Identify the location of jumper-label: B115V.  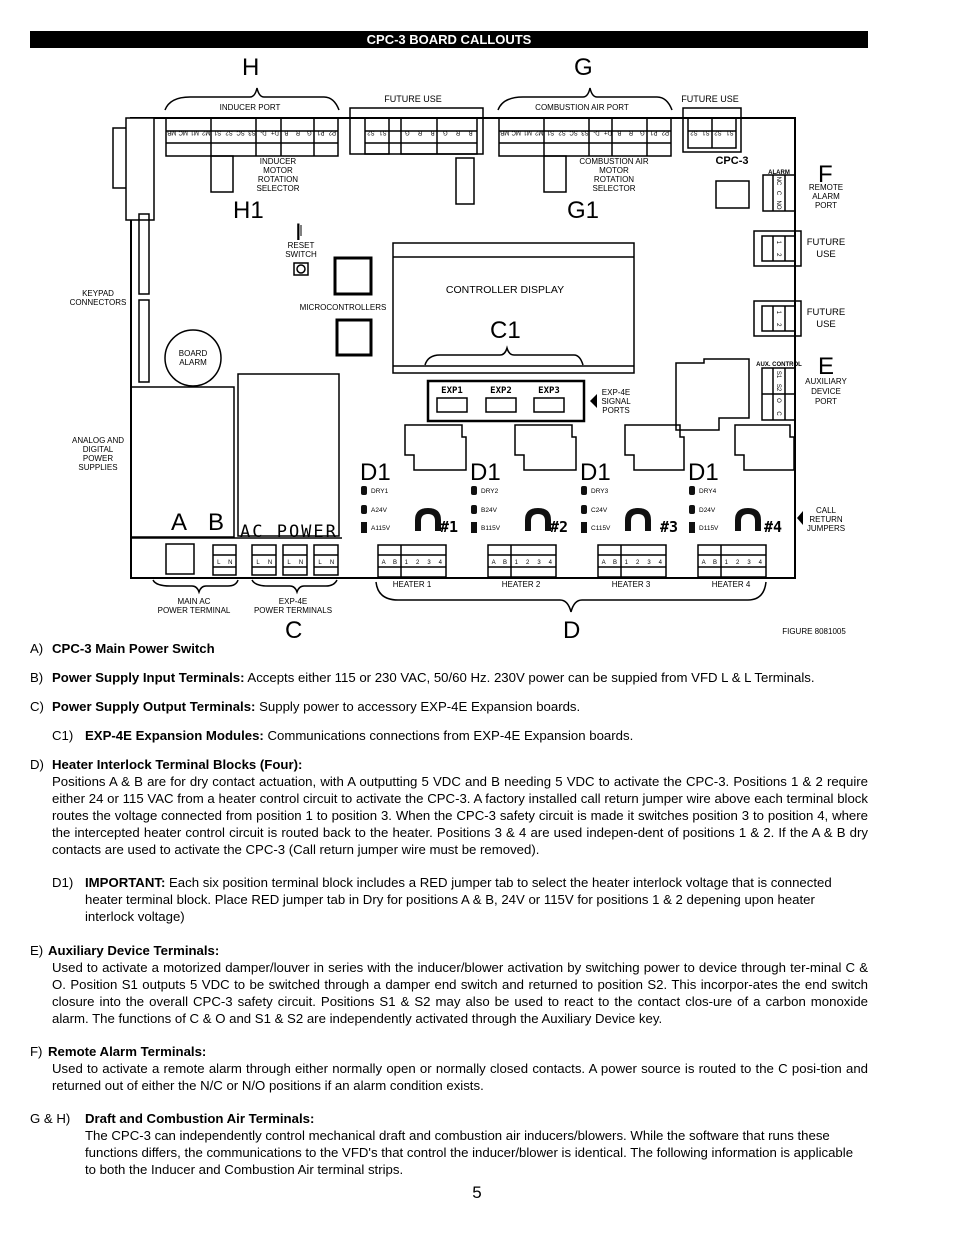
(491, 528).